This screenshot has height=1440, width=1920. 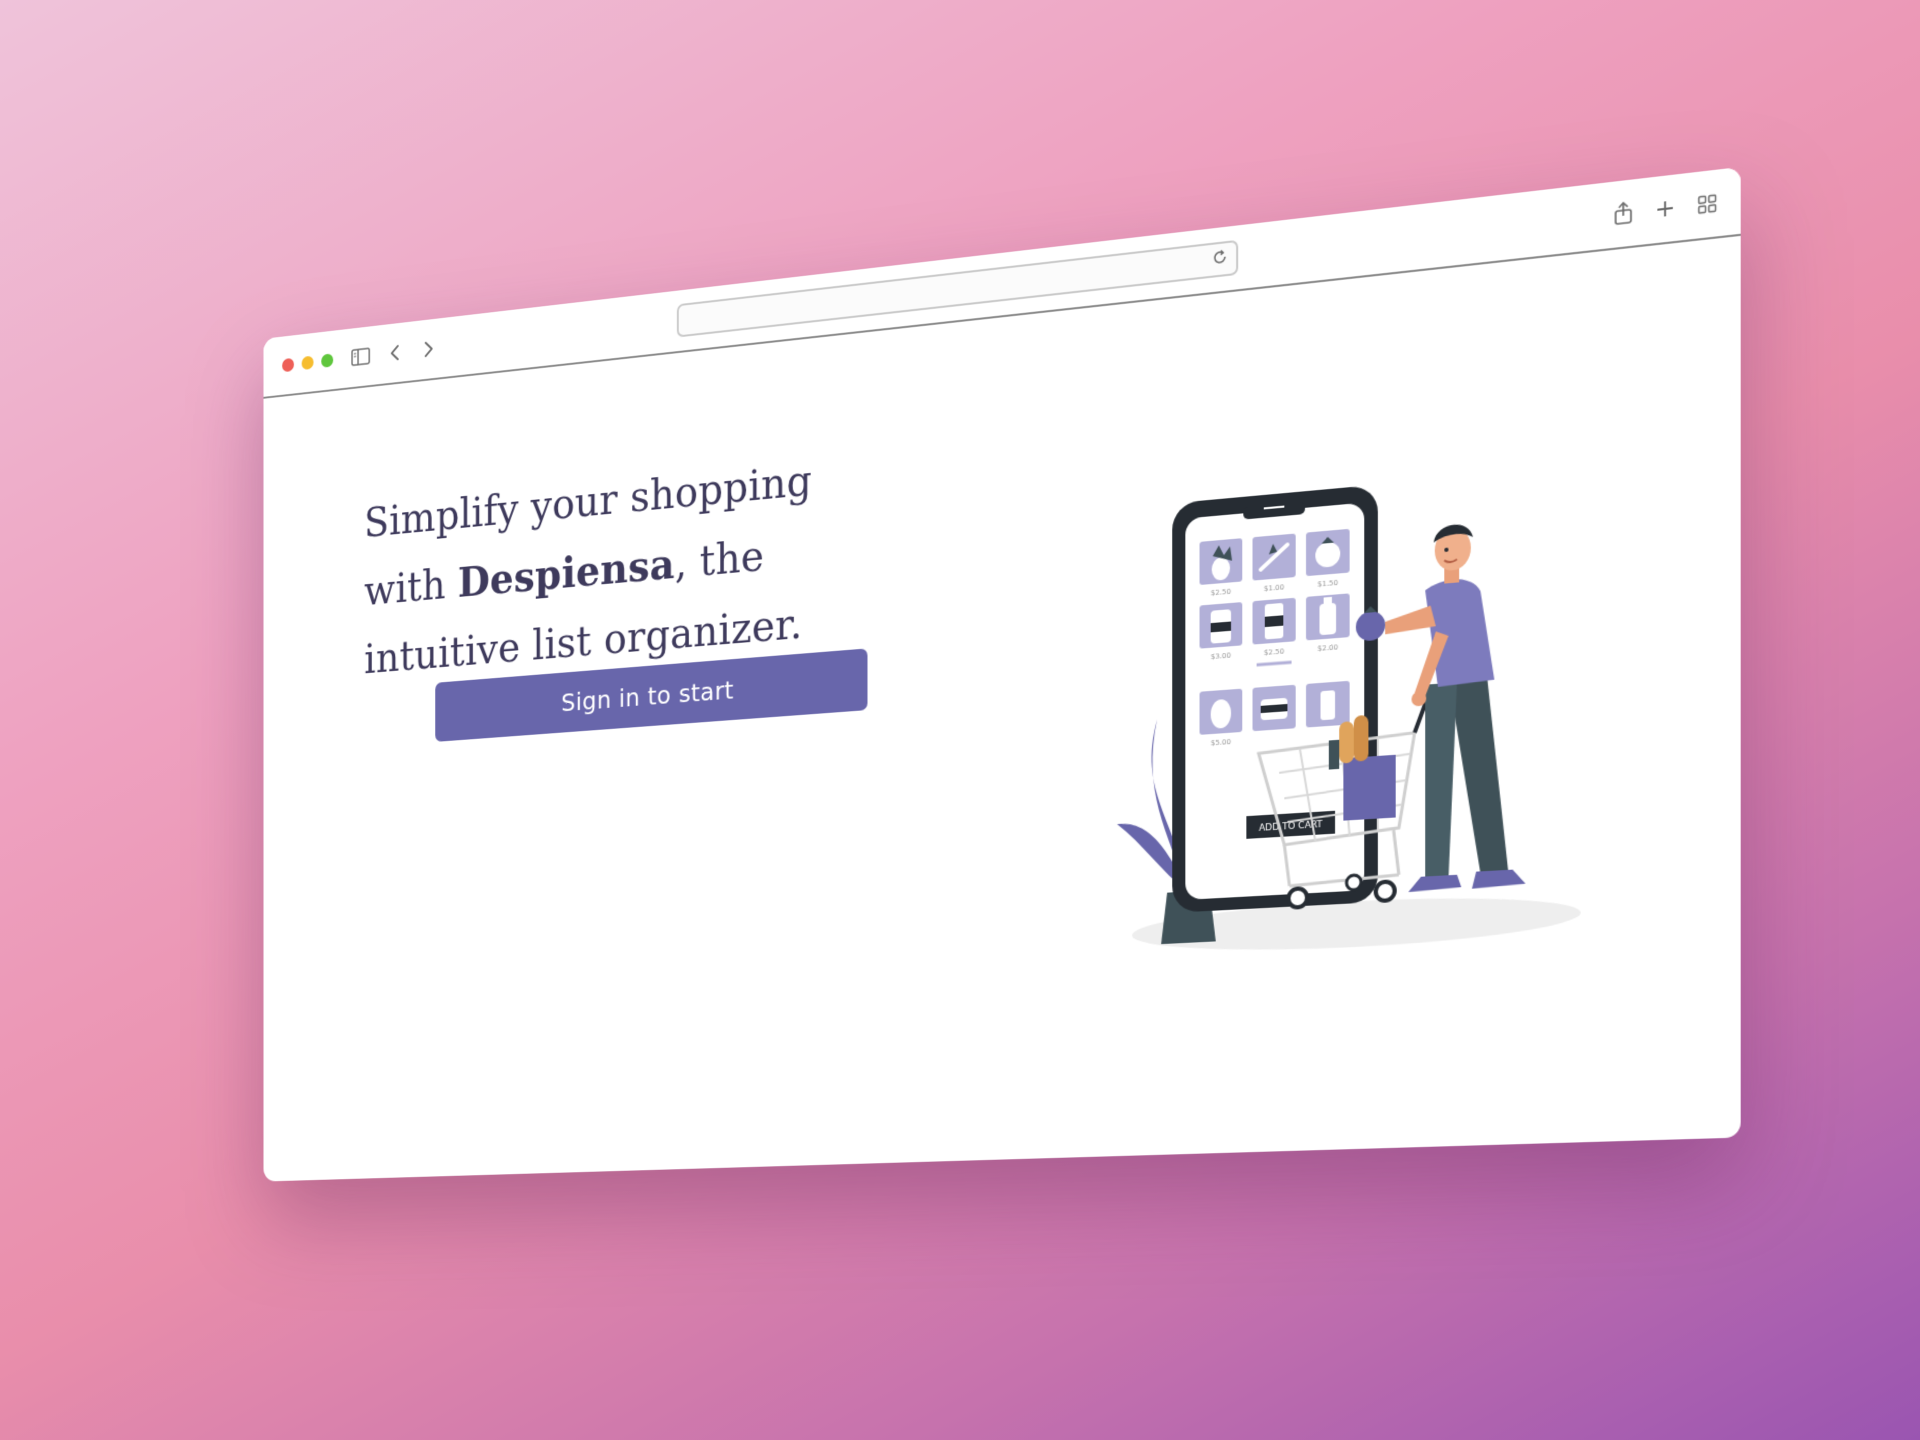 What do you see at coordinates (1274, 588) in the screenshot?
I see `price-label: $1.00` at bounding box center [1274, 588].